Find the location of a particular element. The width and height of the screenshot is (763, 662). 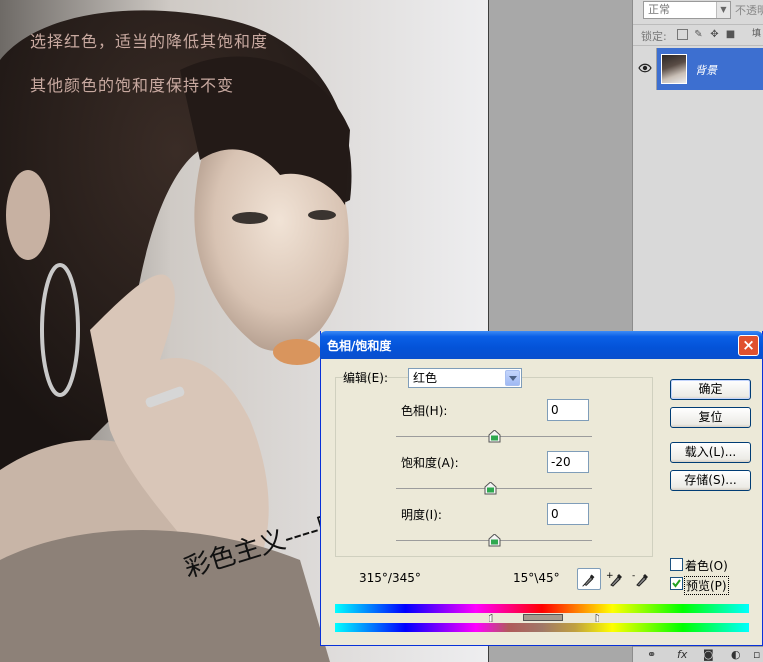

edit-label: 编辑(E): is located at coordinates (365, 378).